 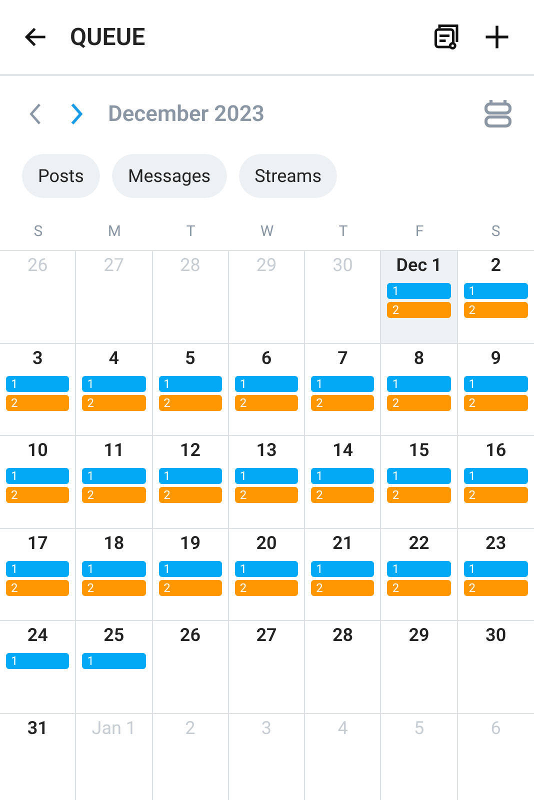 What do you see at coordinates (343, 757) in the screenshot?
I see `day-cell: 4` at bounding box center [343, 757].